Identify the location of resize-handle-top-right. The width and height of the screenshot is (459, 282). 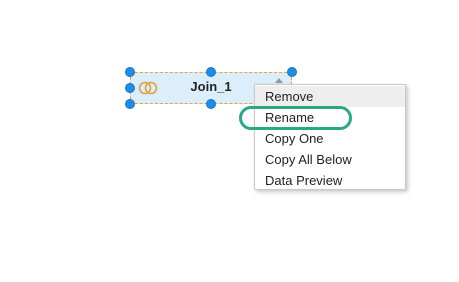
(292, 72).